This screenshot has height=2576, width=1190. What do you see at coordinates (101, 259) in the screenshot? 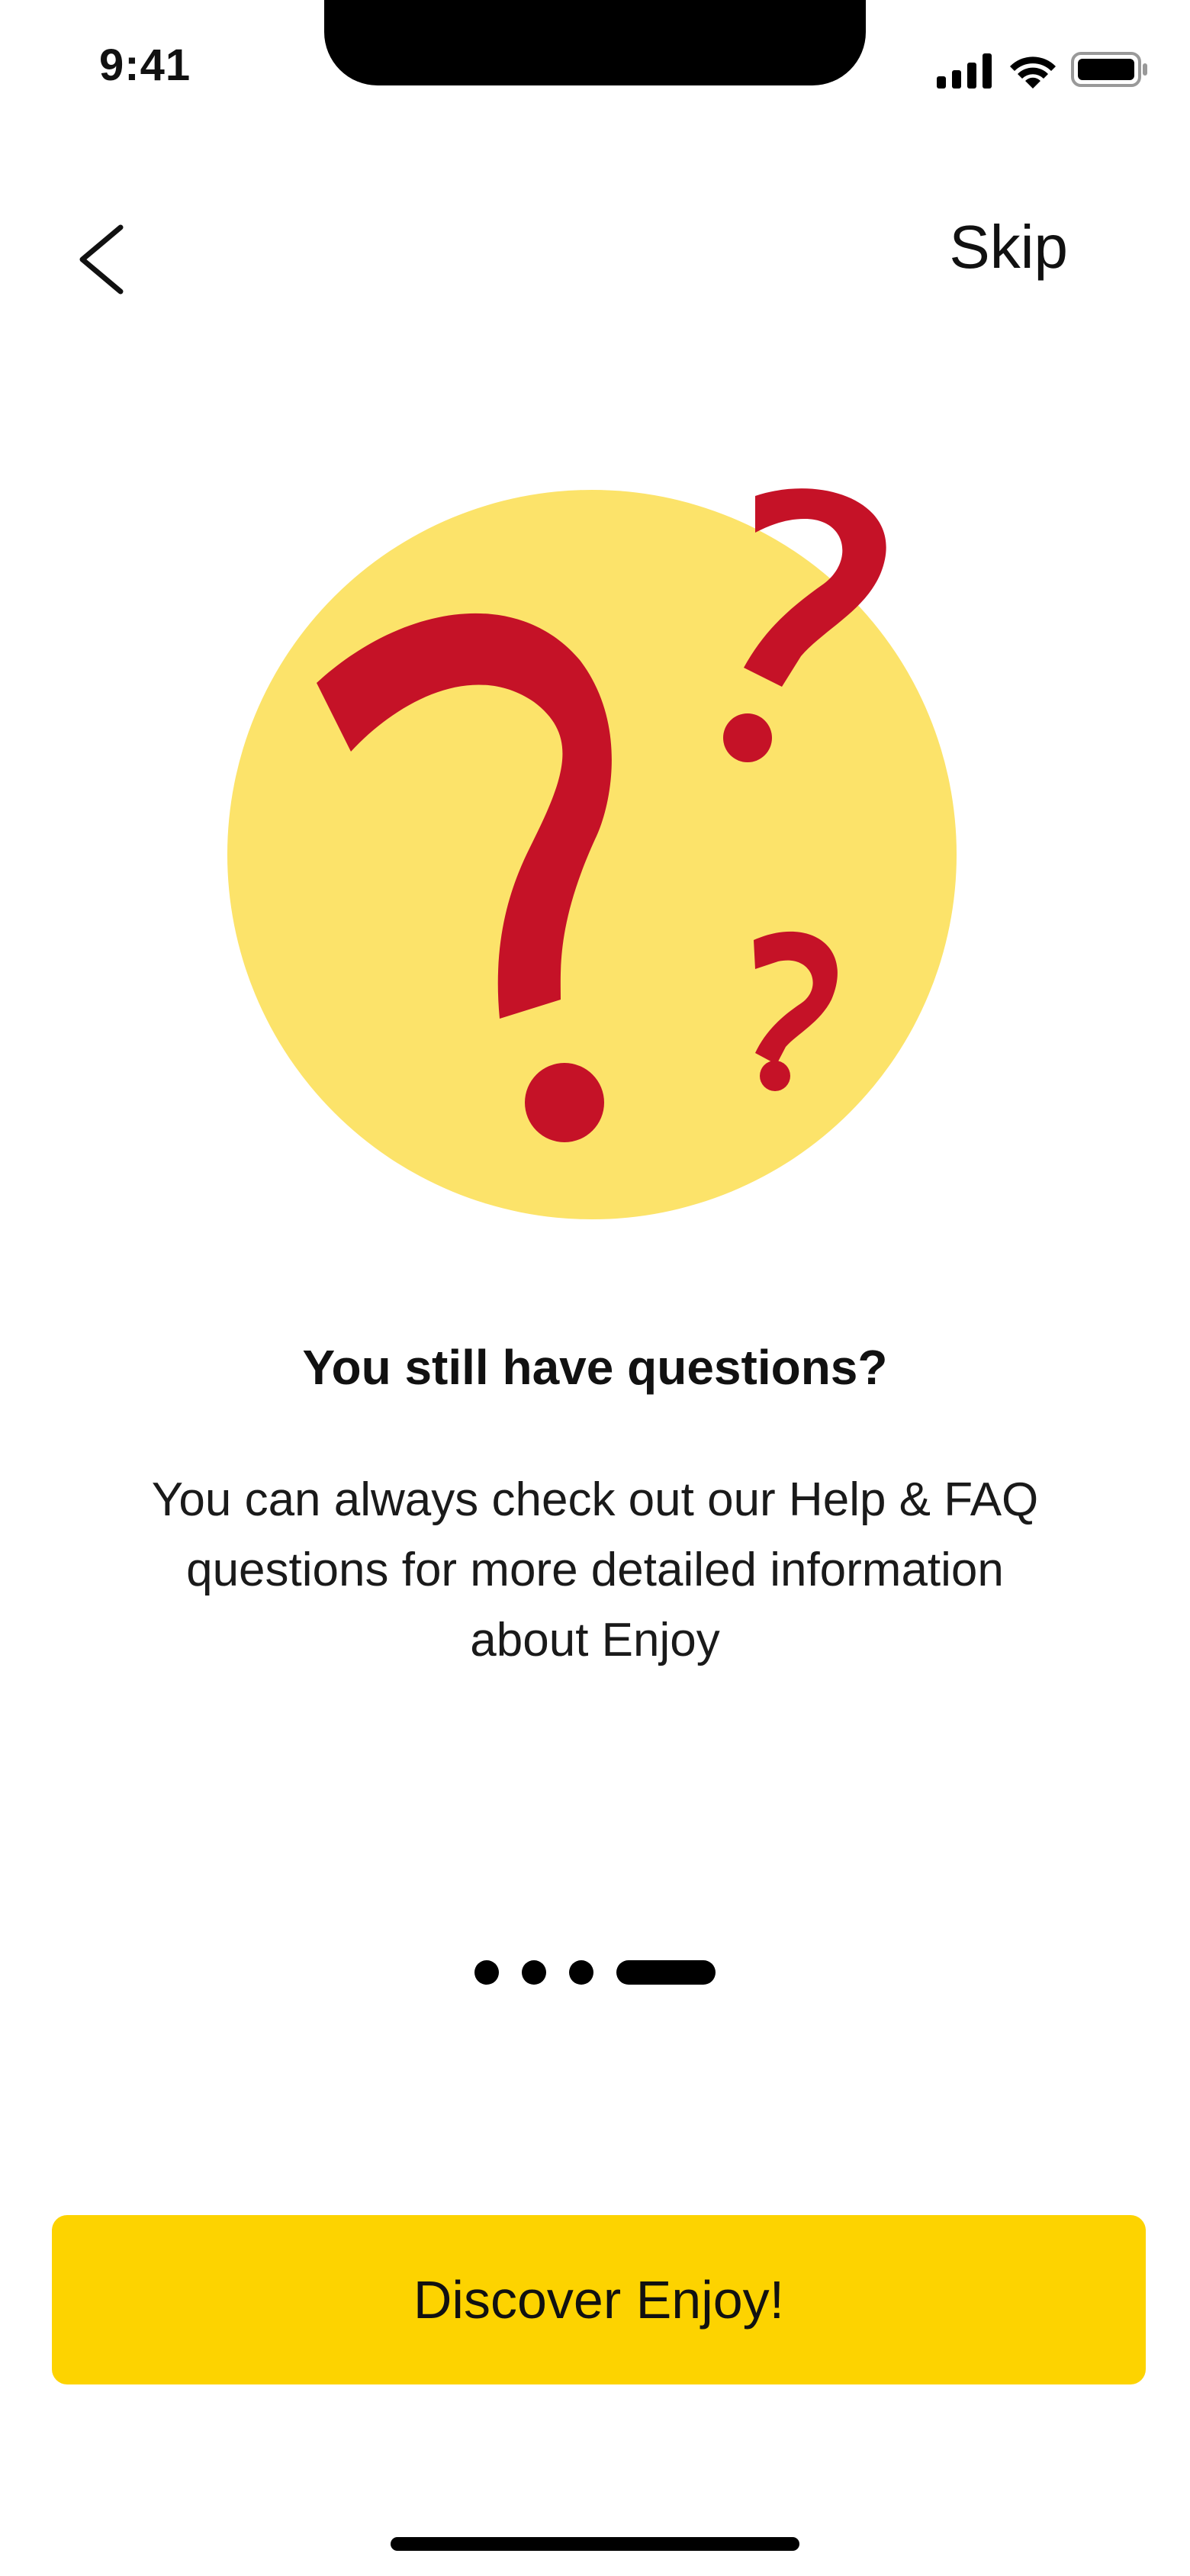
I see `chevron-left-icon` at bounding box center [101, 259].